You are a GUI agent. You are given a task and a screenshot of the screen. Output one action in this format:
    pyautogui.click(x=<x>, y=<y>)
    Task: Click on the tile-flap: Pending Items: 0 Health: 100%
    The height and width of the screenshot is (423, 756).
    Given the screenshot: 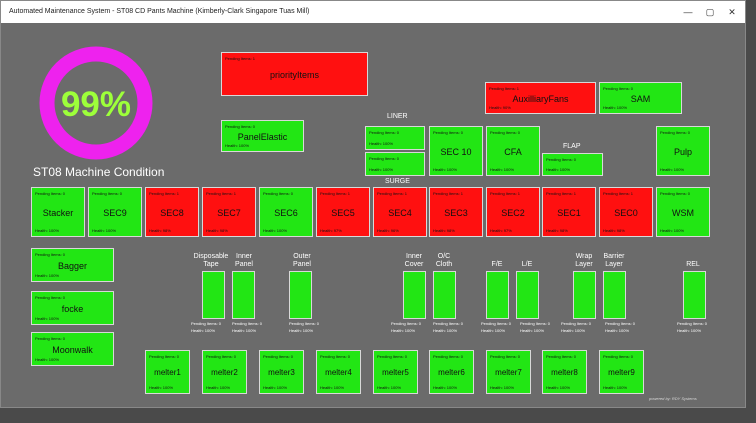 What is the action you would take?
    pyautogui.click(x=572, y=164)
    